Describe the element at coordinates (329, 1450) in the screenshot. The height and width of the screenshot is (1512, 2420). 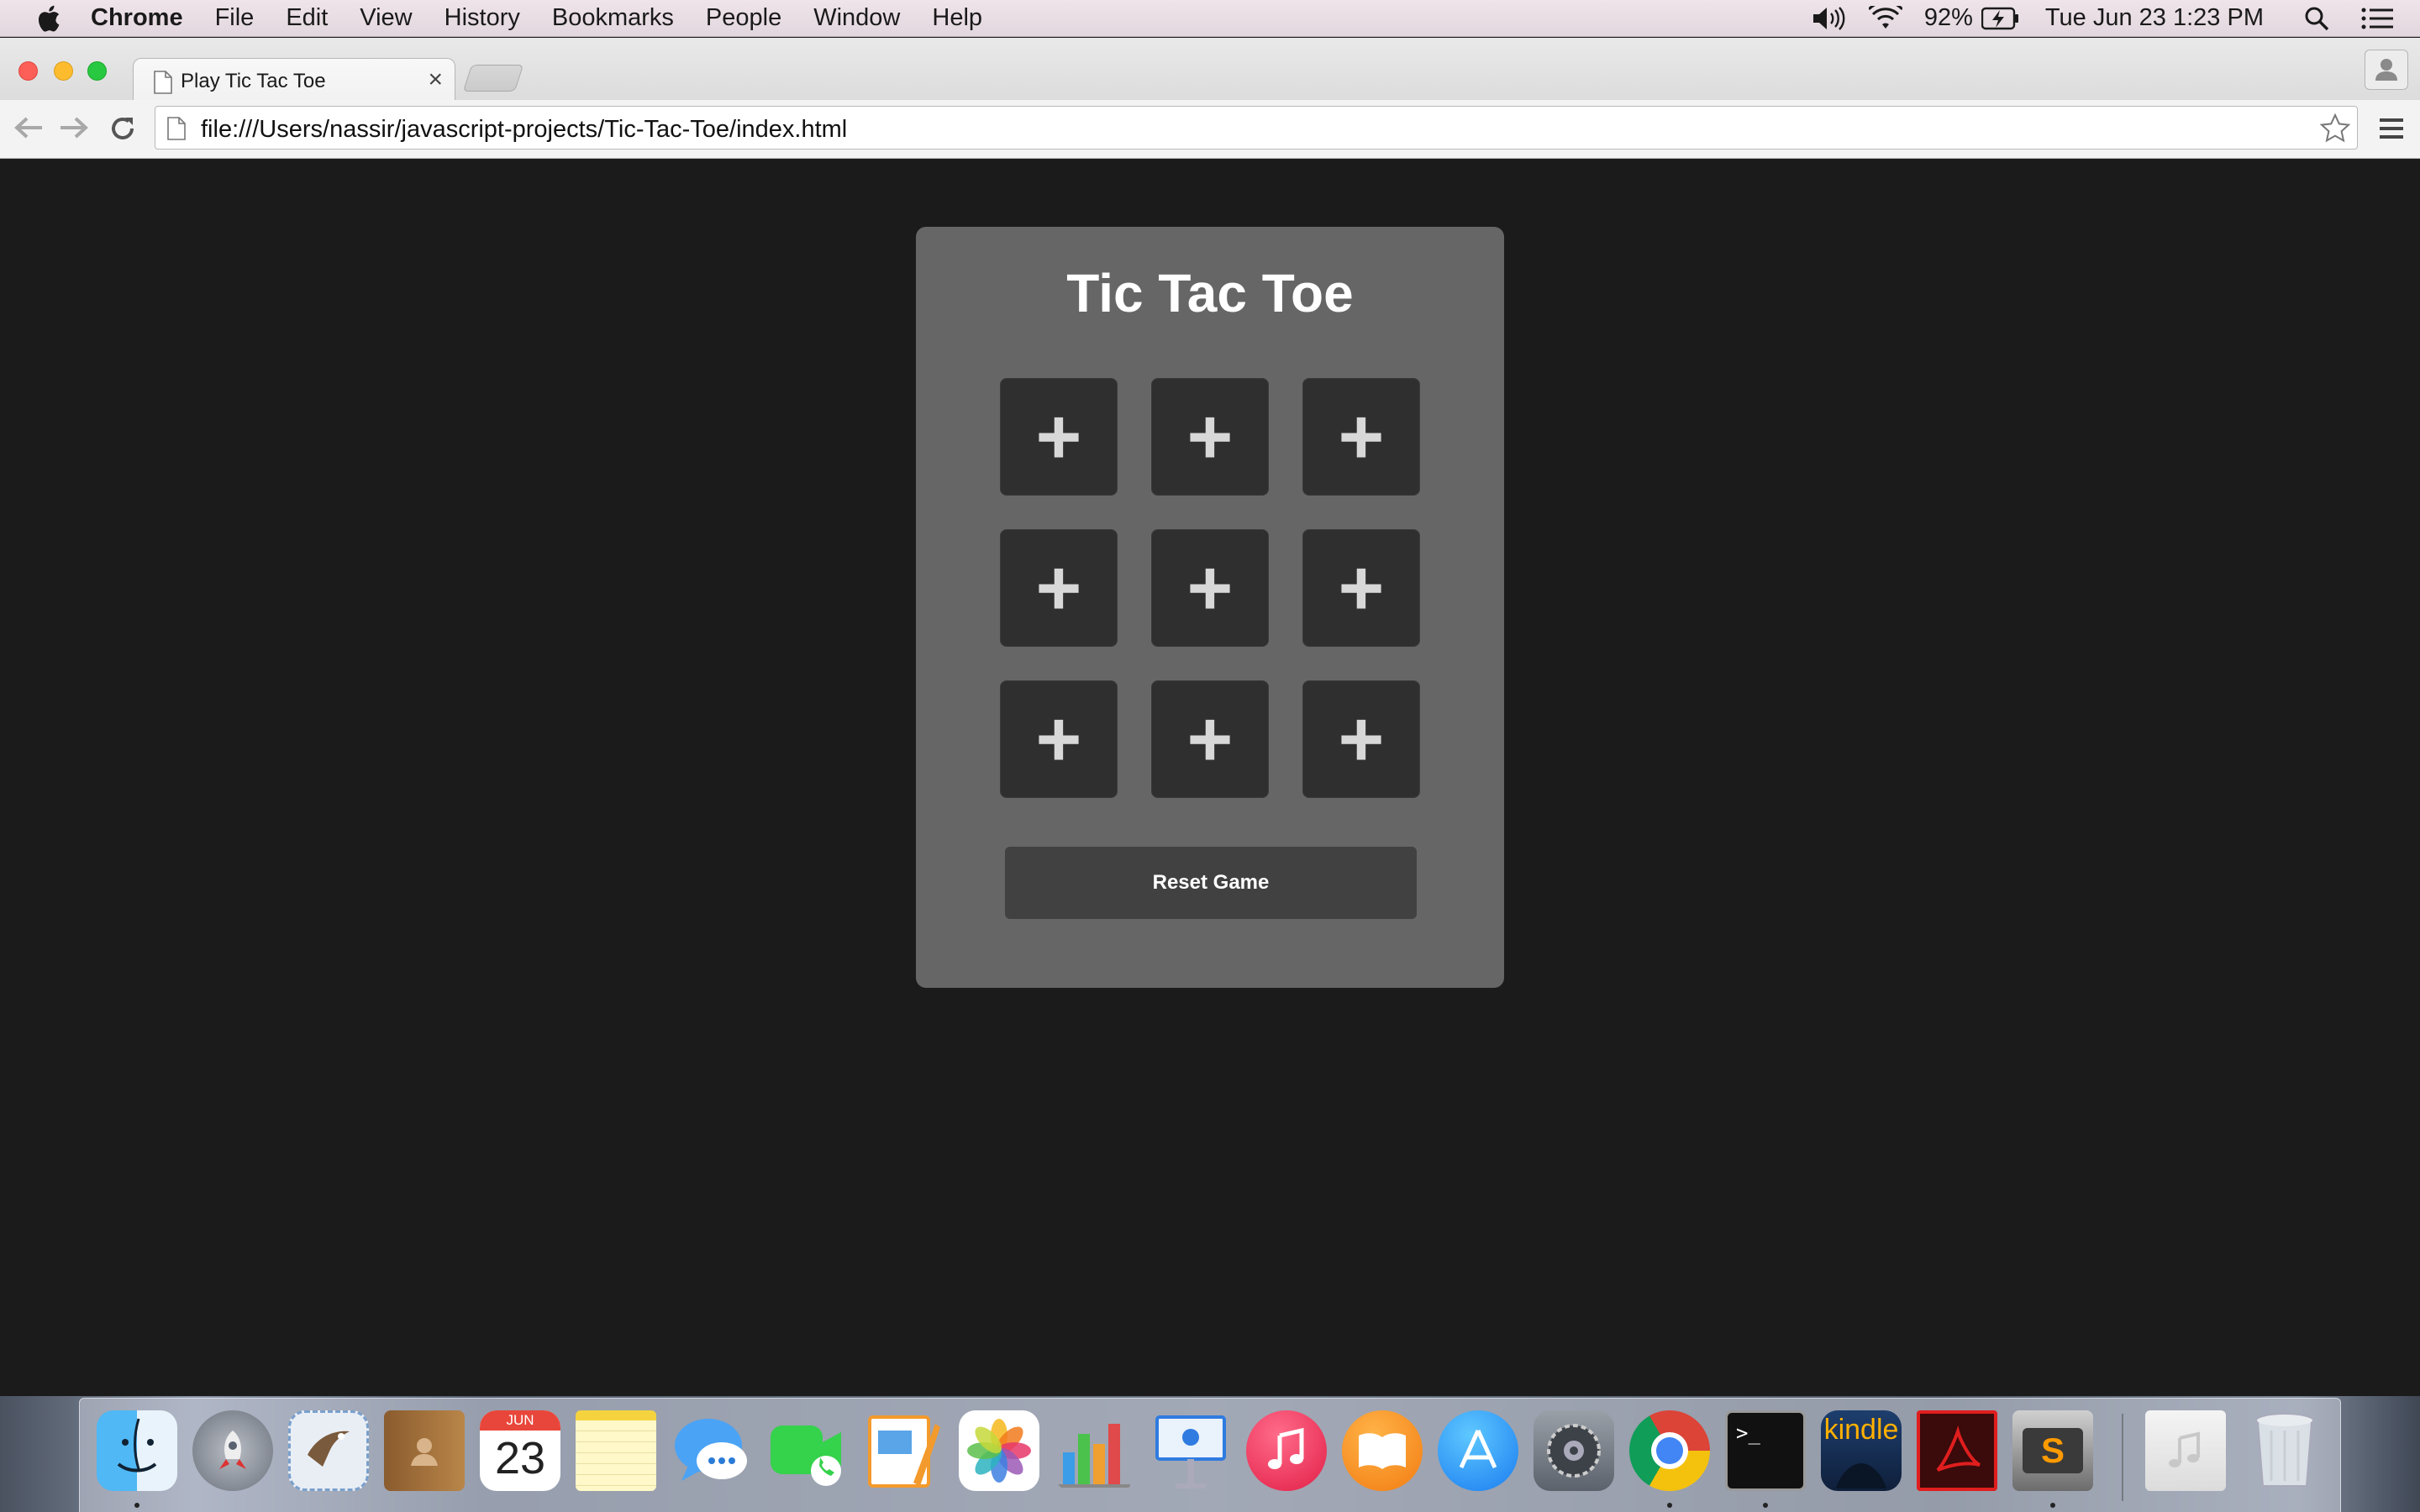
I see `mail-icon` at that location.